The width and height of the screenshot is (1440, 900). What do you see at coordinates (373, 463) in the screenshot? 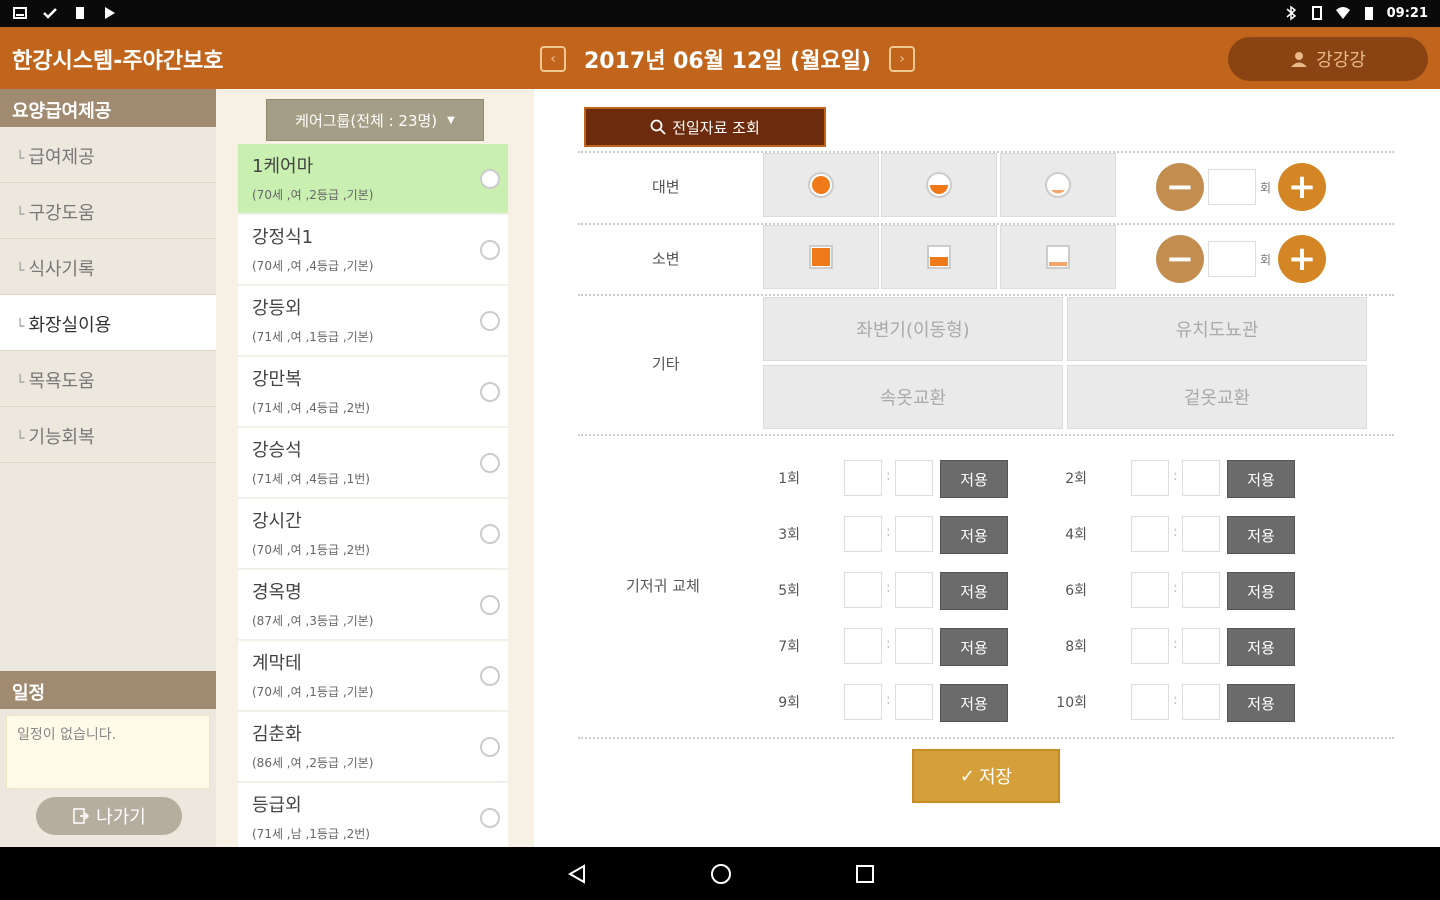
I see `care-list-item: 강승석 (71세 ,여 ,4등급 ,1번)` at bounding box center [373, 463].